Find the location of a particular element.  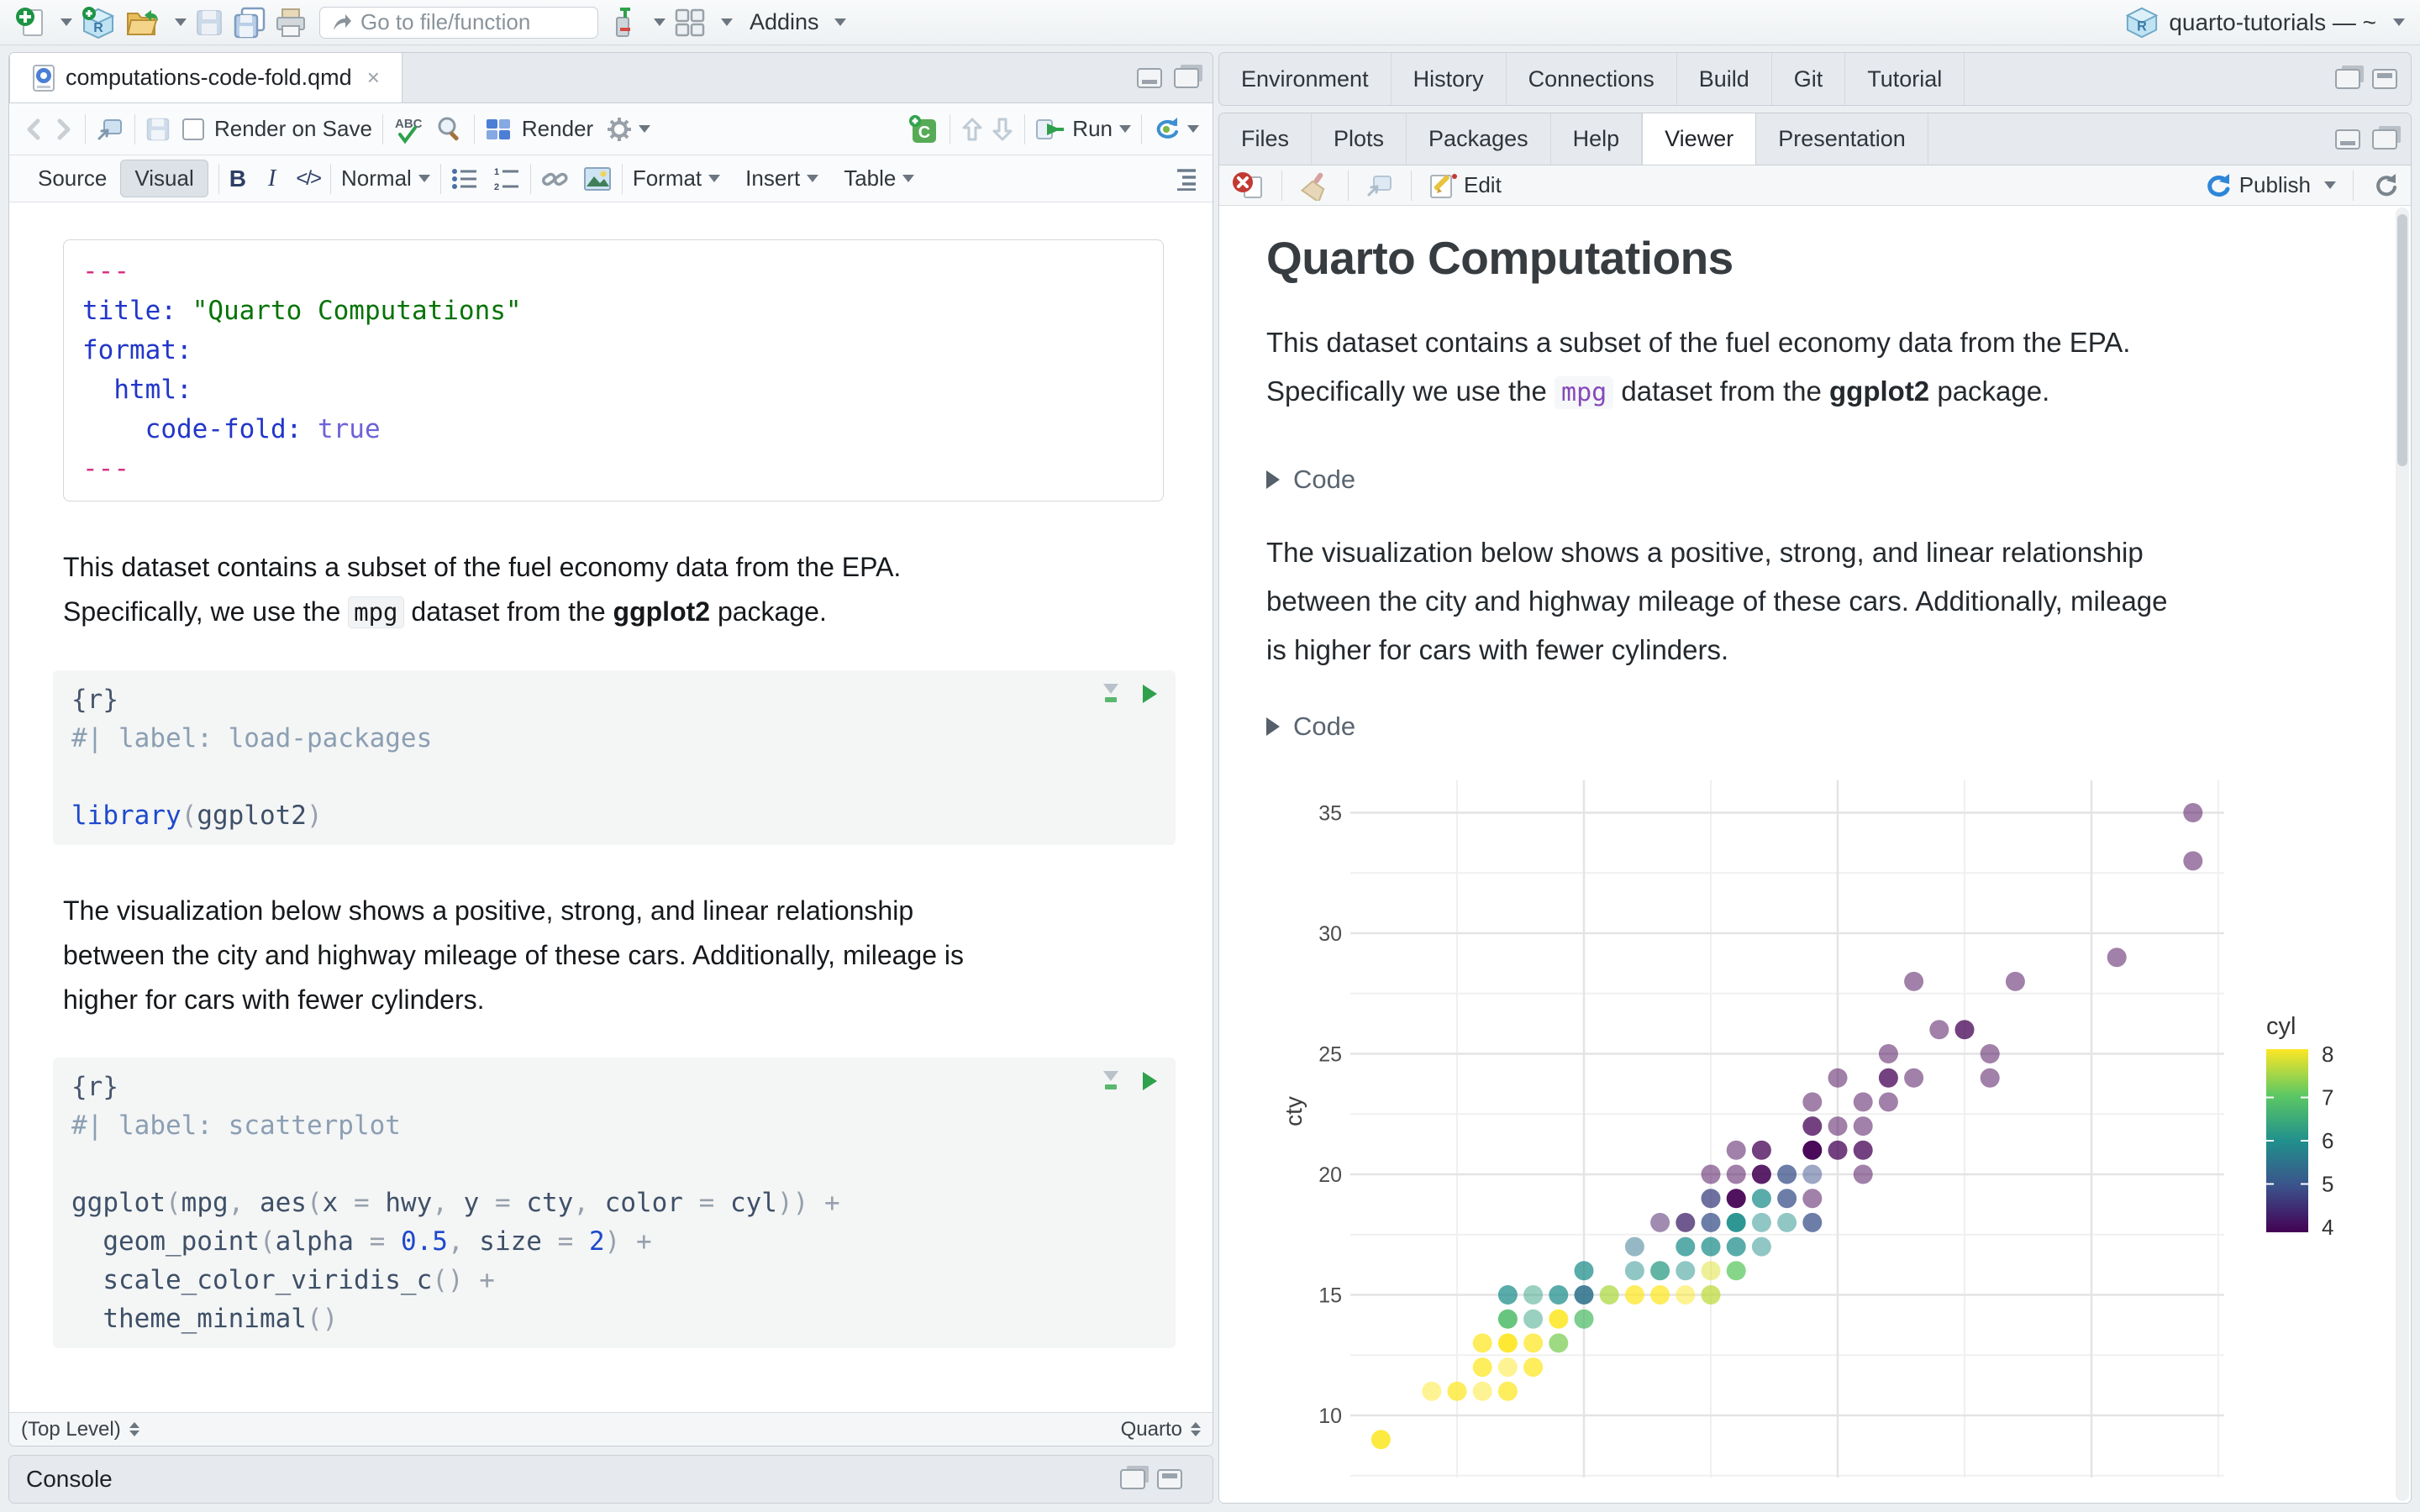

minimize-icon is located at coordinates (1149, 77).